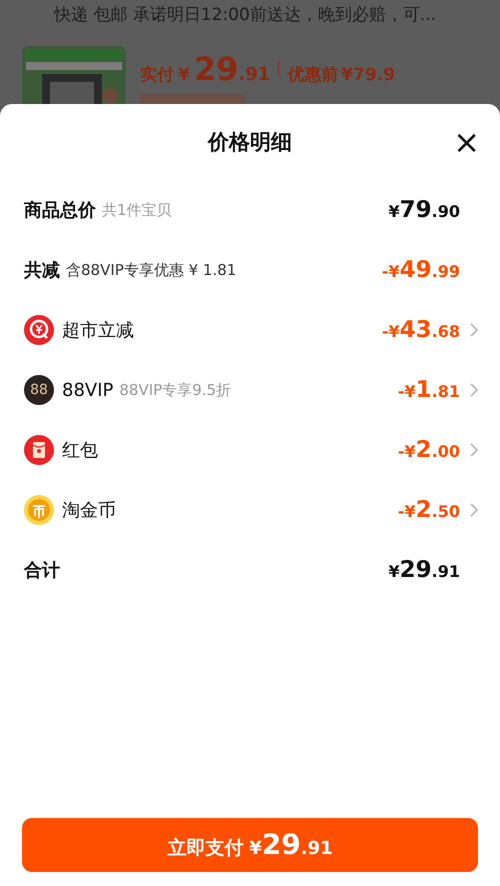 The image size is (500, 886). Describe the element at coordinates (424, 390) in the screenshot. I see `price-amount: 1` at that location.